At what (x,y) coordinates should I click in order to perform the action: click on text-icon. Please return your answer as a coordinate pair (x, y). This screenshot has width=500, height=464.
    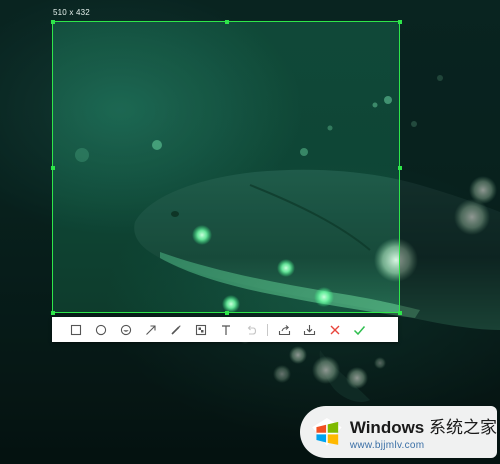
    Looking at the image, I should click on (225, 329).